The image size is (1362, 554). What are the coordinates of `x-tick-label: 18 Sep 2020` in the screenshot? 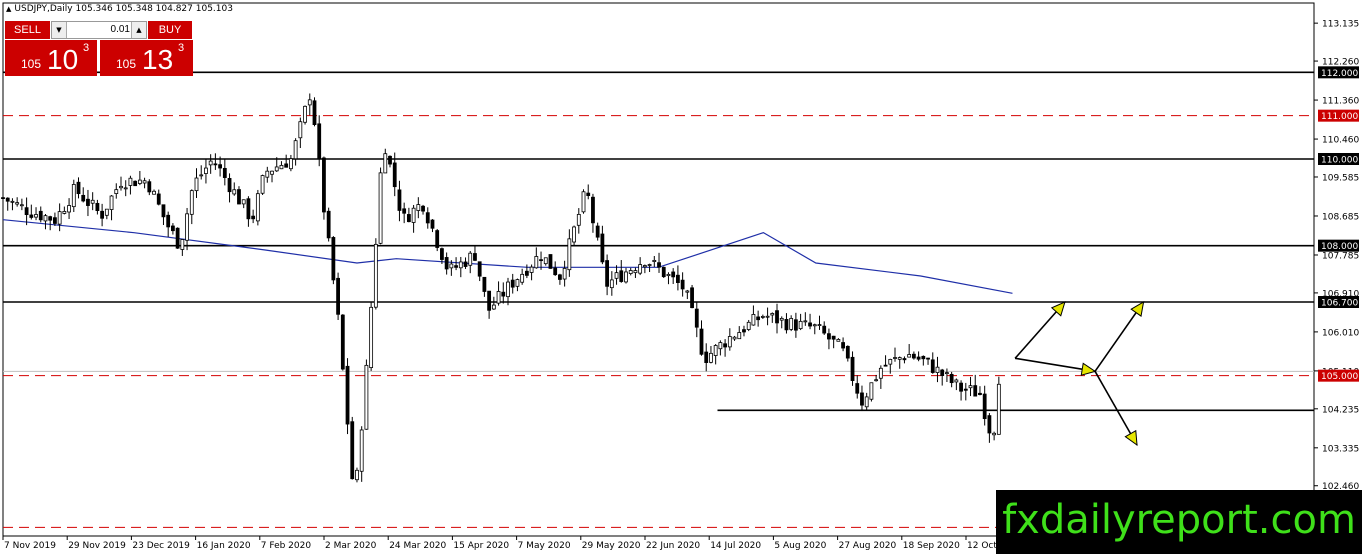 It's located at (931, 546).